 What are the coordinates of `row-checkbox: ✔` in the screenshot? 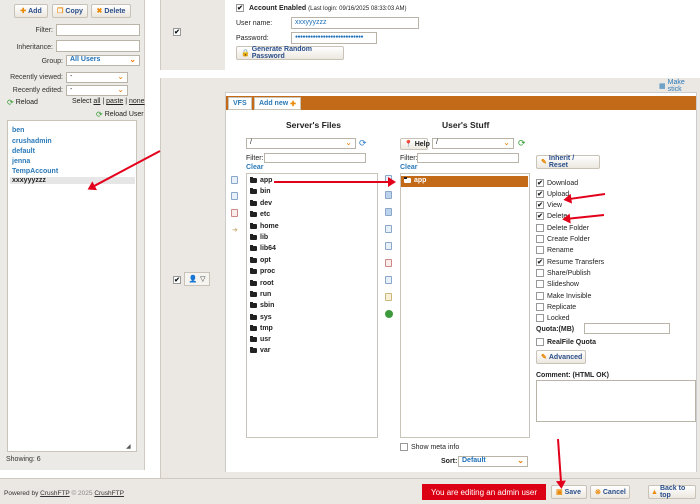 It's located at (177, 32).